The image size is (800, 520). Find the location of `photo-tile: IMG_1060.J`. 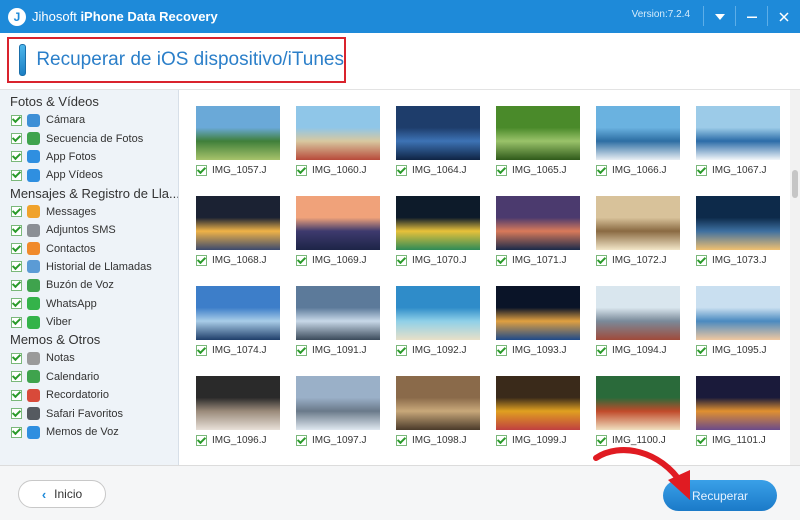

photo-tile: IMG_1060.J is located at coordinates (338, 141).